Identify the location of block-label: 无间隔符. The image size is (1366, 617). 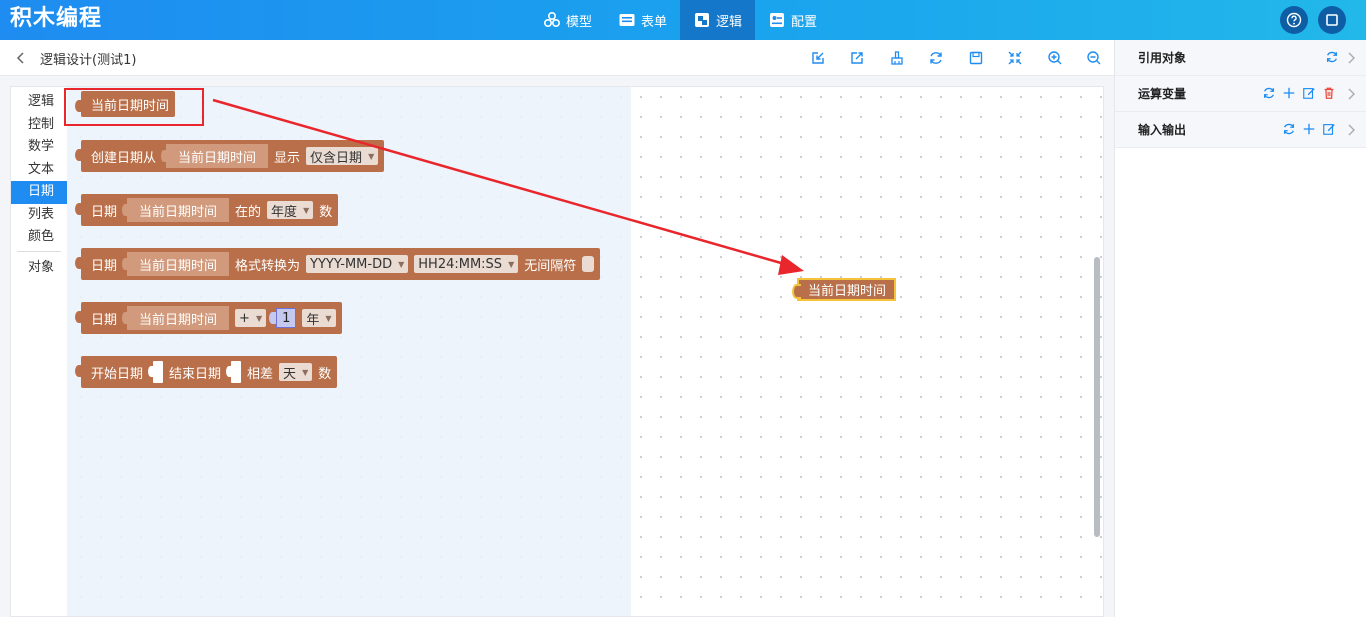
(550, 266).